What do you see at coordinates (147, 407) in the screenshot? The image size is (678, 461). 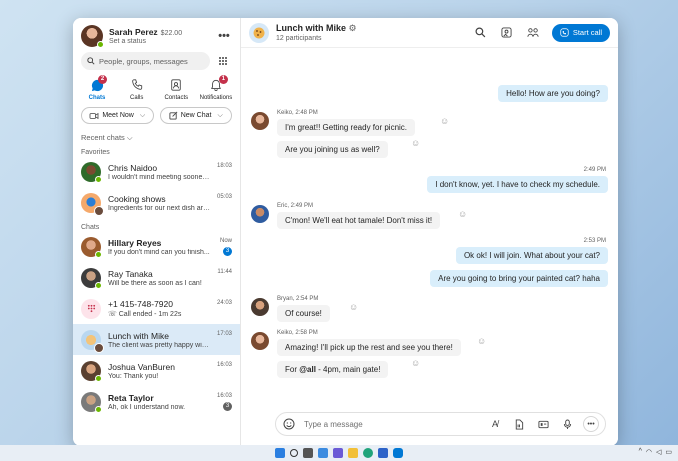 I see `chat-preview: Ah, ok I understand now.` at bounding box center [147, 407].